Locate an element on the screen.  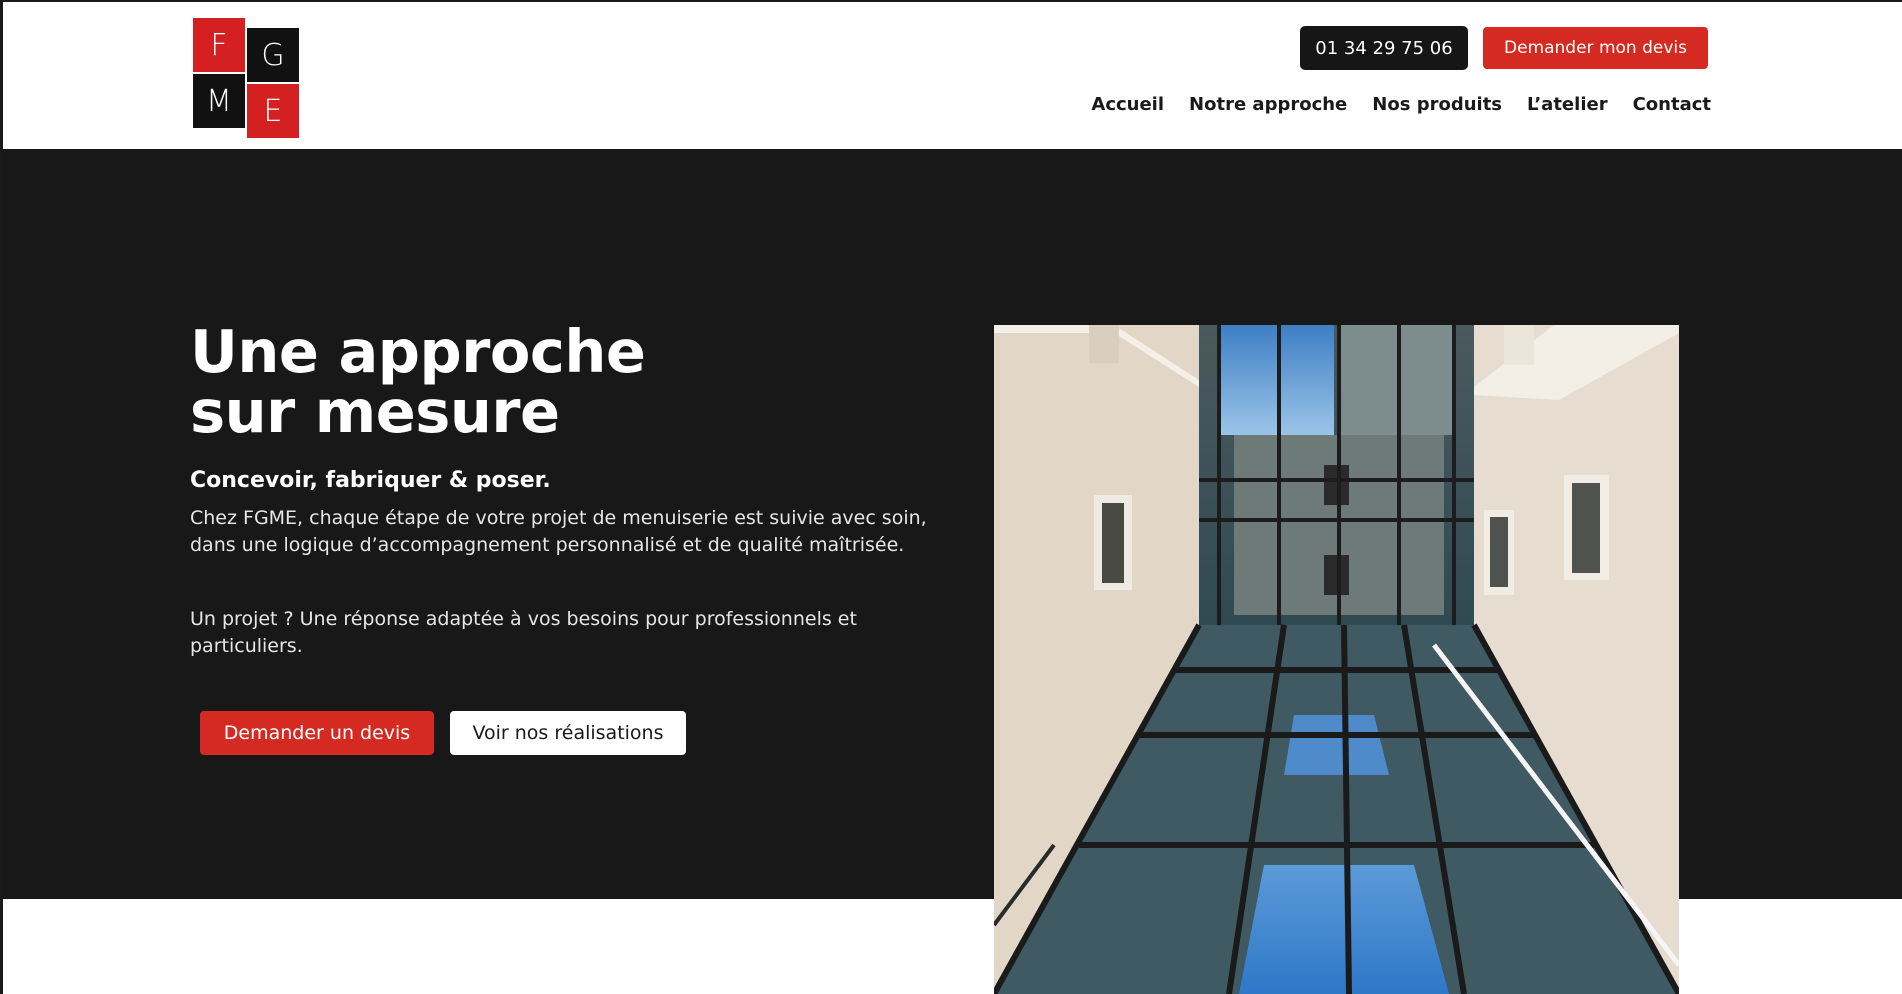
nav-item-atelier: L’atelier is located at coordinates (1567, 104).